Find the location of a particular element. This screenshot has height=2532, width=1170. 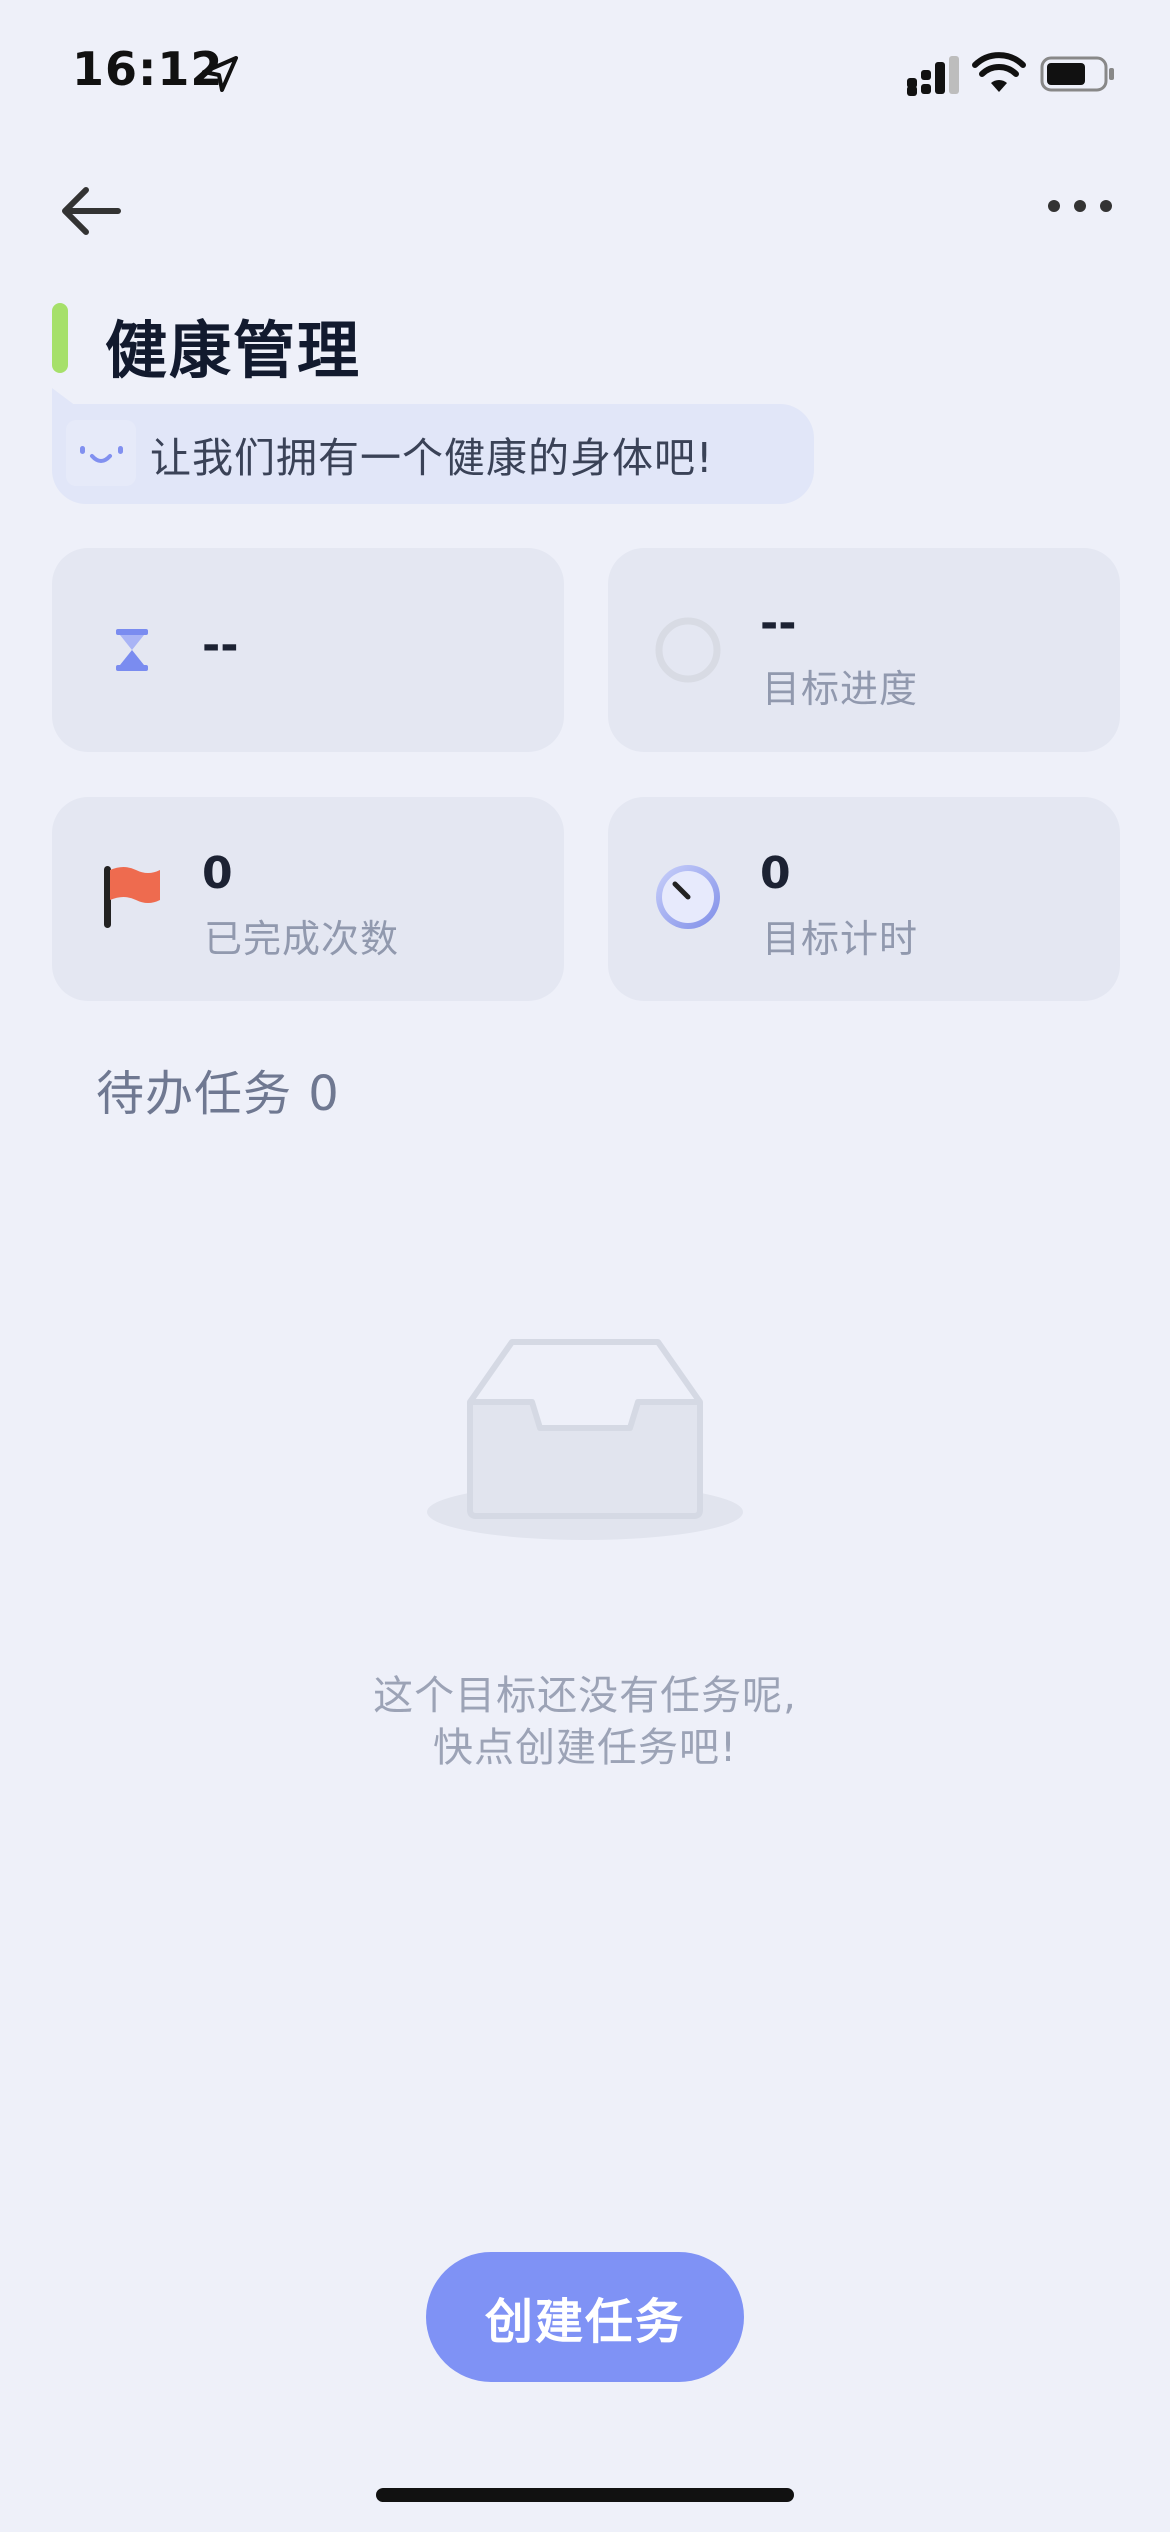

home-indicator is located at coordinates (585, 2495).